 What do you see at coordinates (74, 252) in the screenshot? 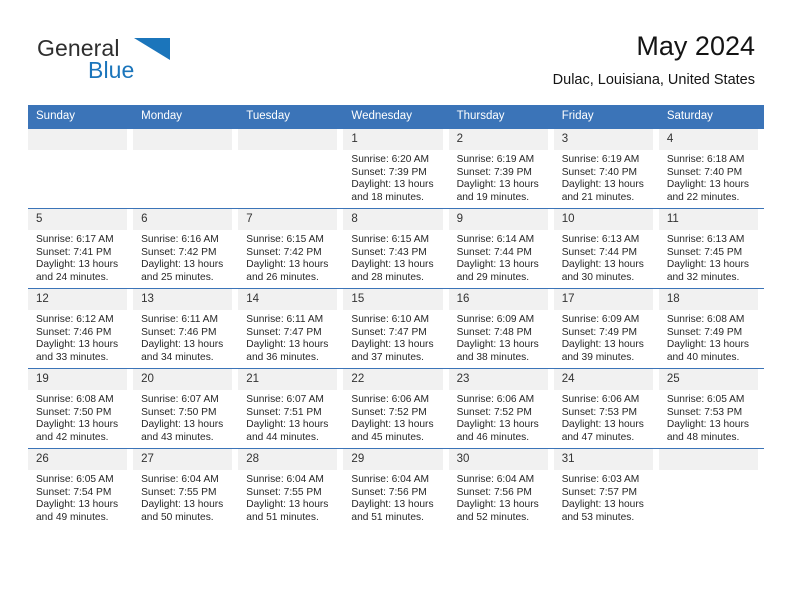
I see `sunset-text: Sunset: 7:41 PM` at bounding box center [74, 252].